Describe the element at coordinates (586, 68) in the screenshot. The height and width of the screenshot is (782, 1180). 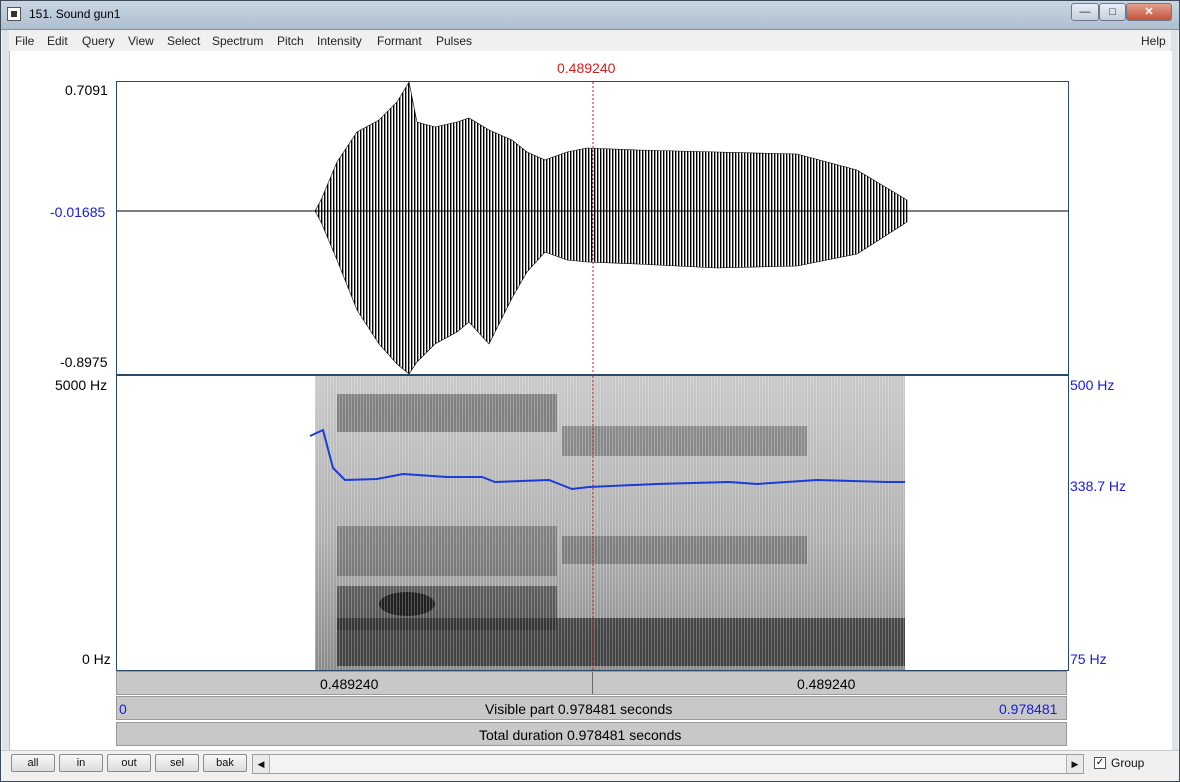
I see `cursor-time-label: 0.489240` at that location.